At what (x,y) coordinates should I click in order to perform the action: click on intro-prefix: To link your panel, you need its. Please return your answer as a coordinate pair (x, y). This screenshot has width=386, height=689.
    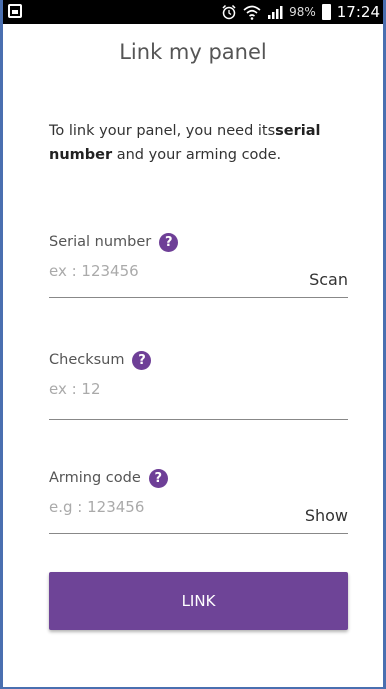
    Looking at the image, I should click on (162, 131).